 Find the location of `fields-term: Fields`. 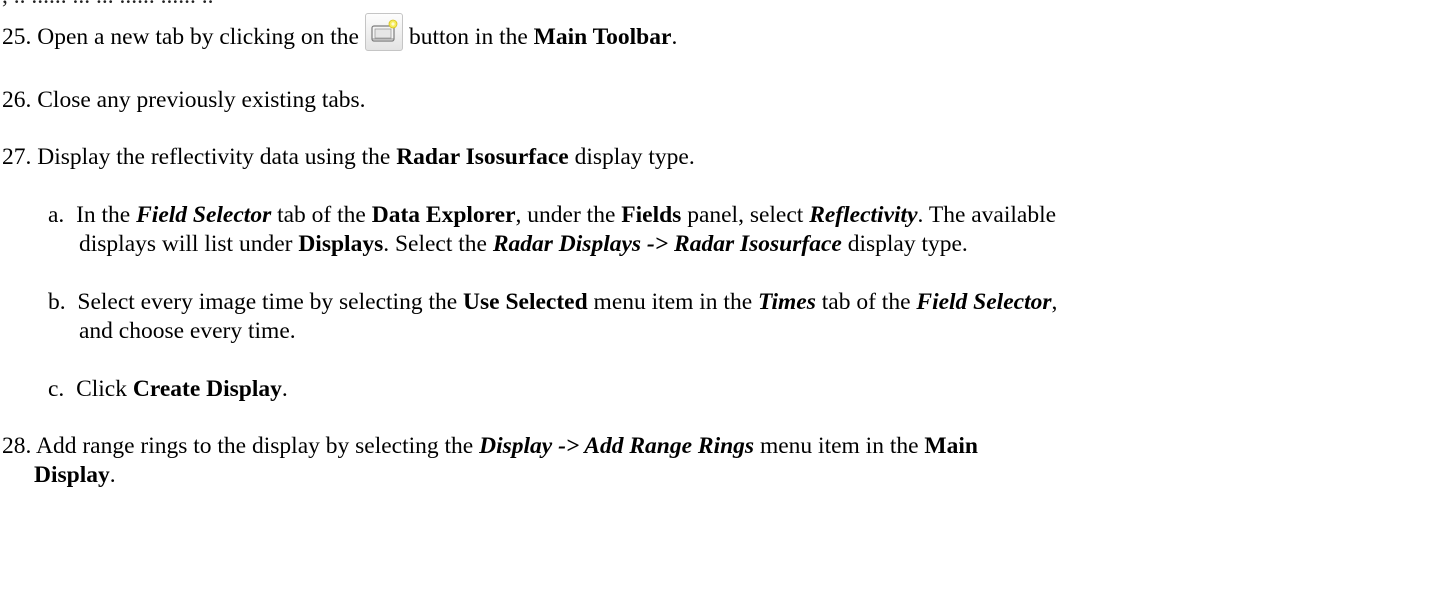

fields-term: Fields is located at coordinates (651, 215).